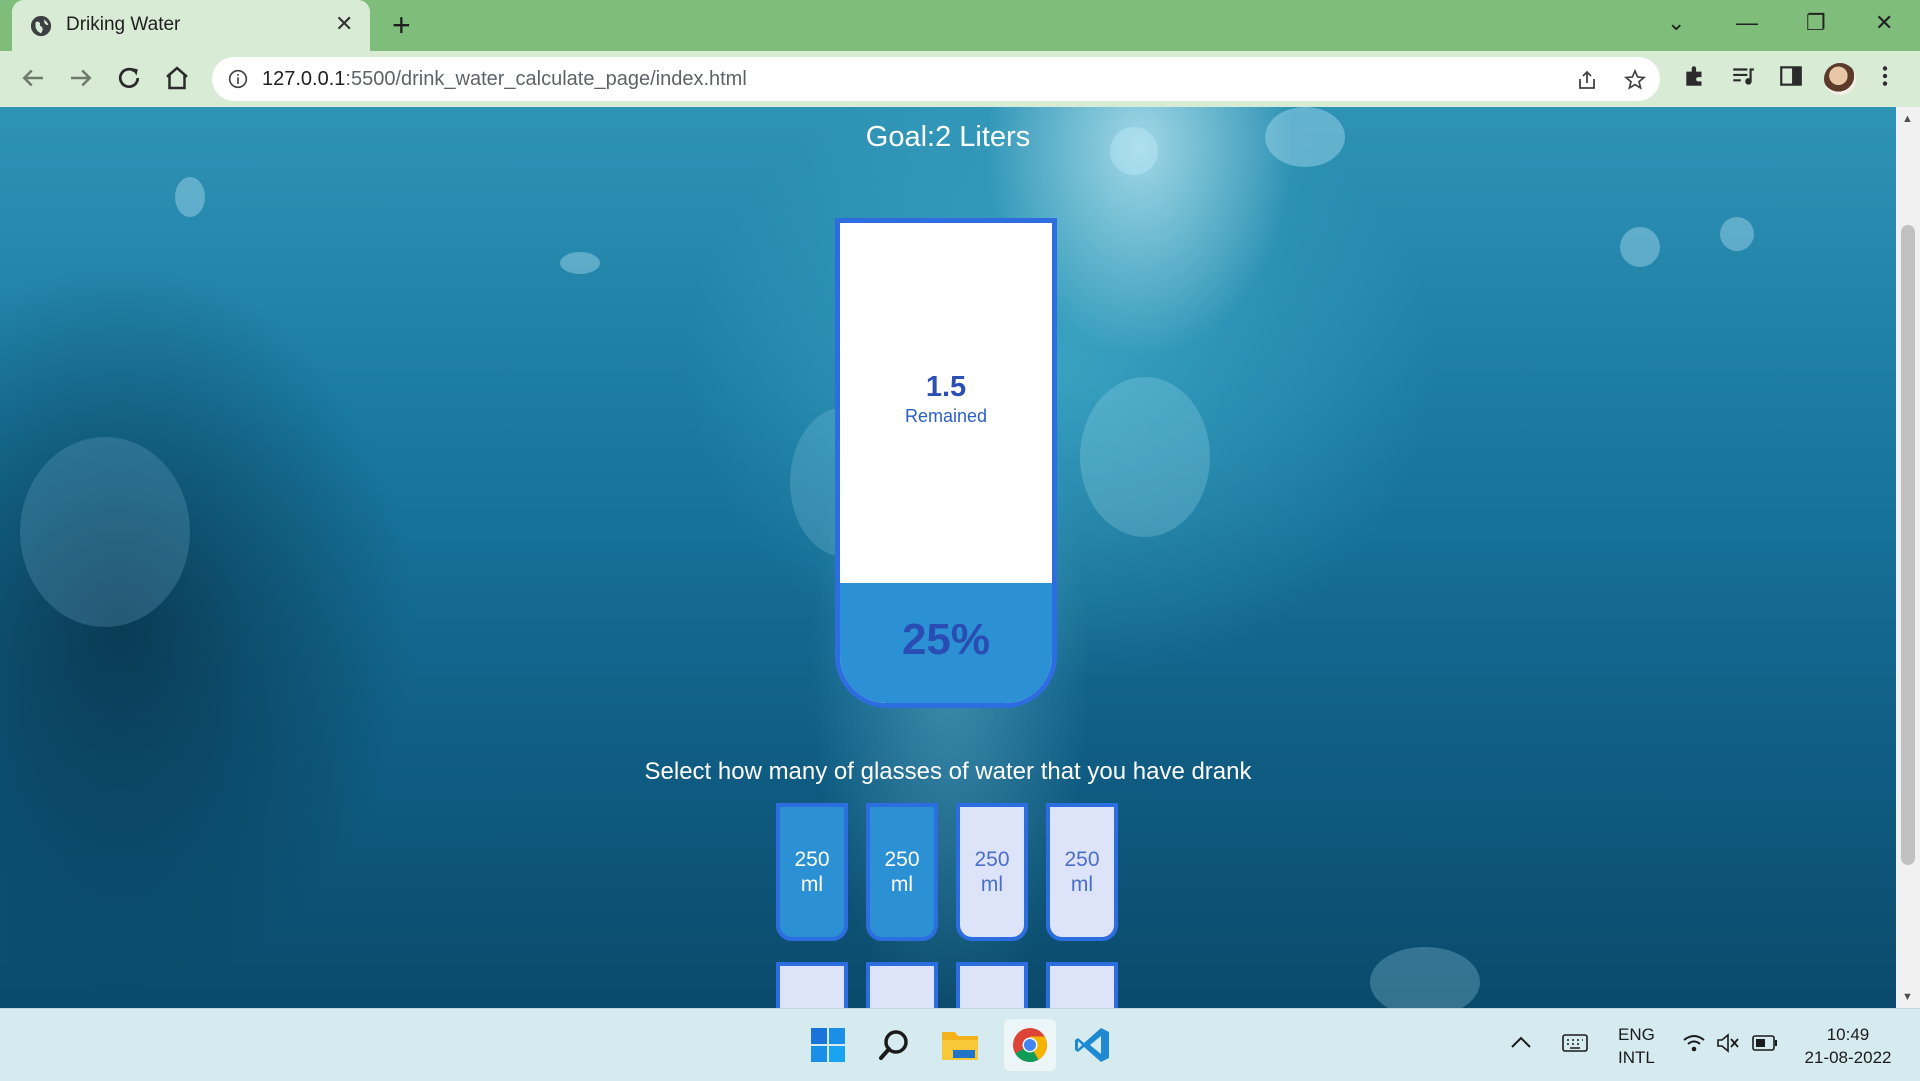  What do you see at coordinates (1694, 1043) in the screenshot?
I see `wifi-icon` at bounding box center [1694, 1043].